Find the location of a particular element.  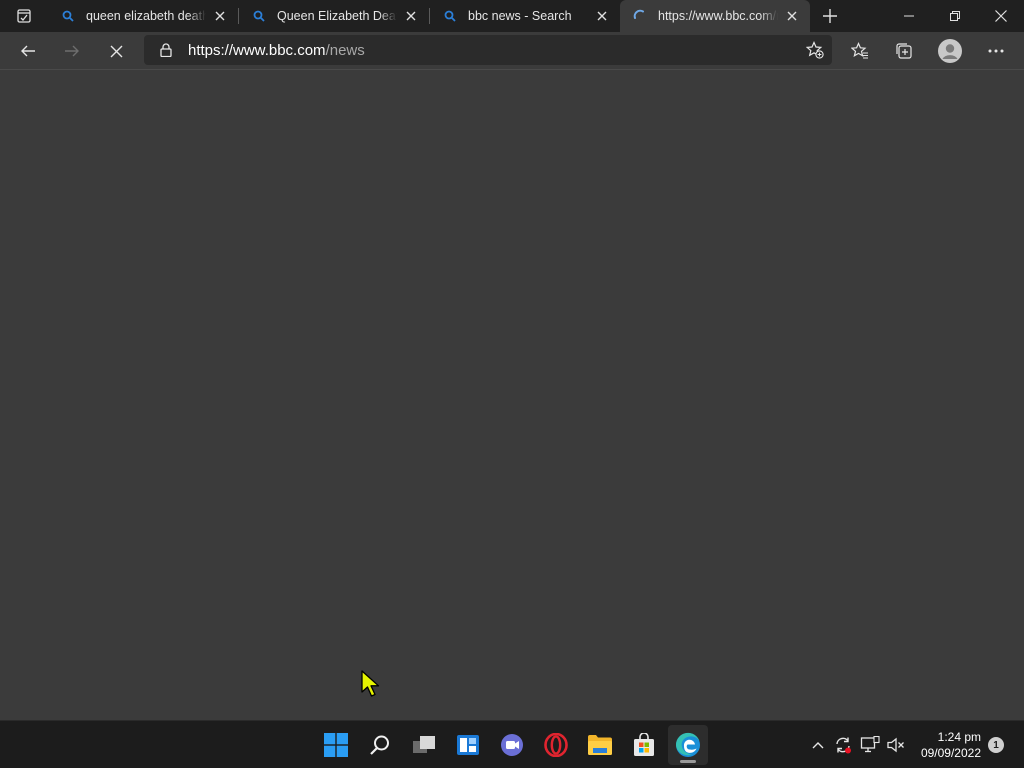

settings-more-button is located at coordinates (996, 51).